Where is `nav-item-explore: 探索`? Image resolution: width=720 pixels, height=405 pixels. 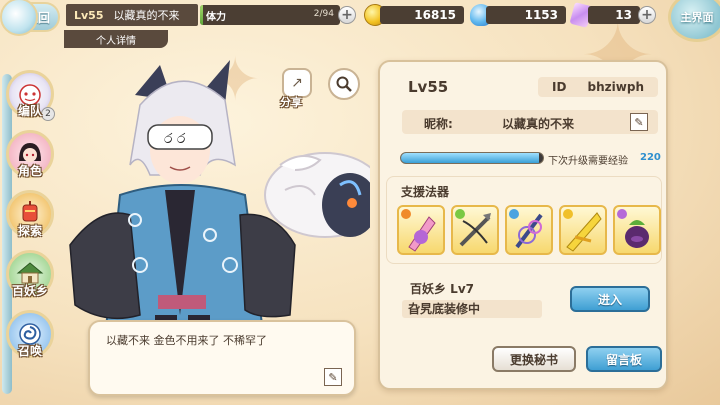 nav-item-explore: 探索 is located at coordinates (30, 214).